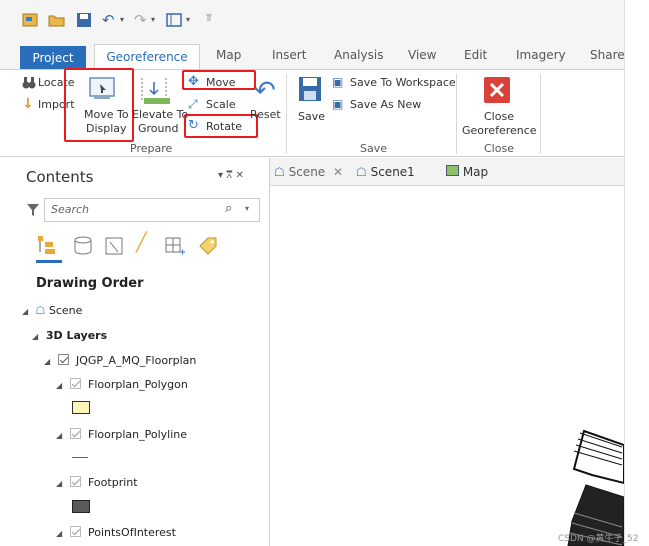  Describe the element at coordinates (136, 360) in the screenshot. I see `group-layer-label: JQGP_A_MQ_Floorplan` at that location.